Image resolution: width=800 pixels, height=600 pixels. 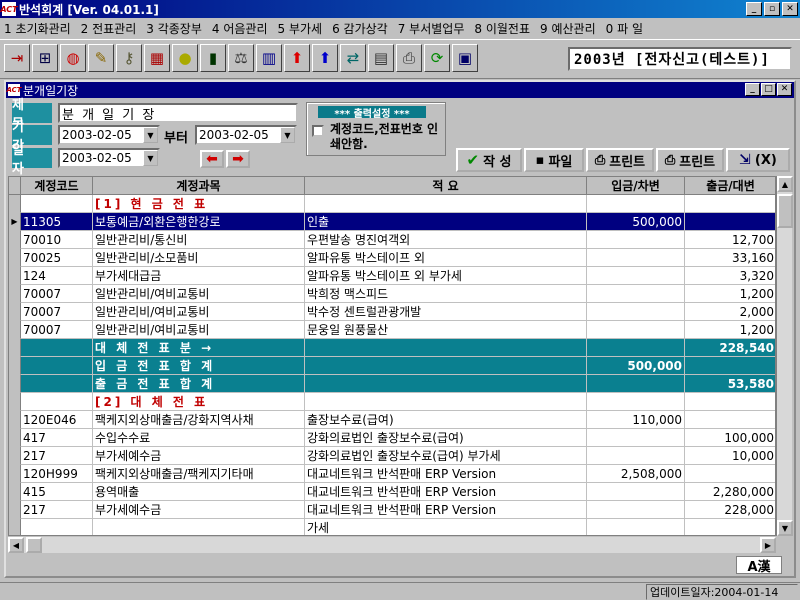 What do you see at coordinates (730, 312) in the screenshot?
I see `credit-cell: 2,000` at bounding box center [730, 312].